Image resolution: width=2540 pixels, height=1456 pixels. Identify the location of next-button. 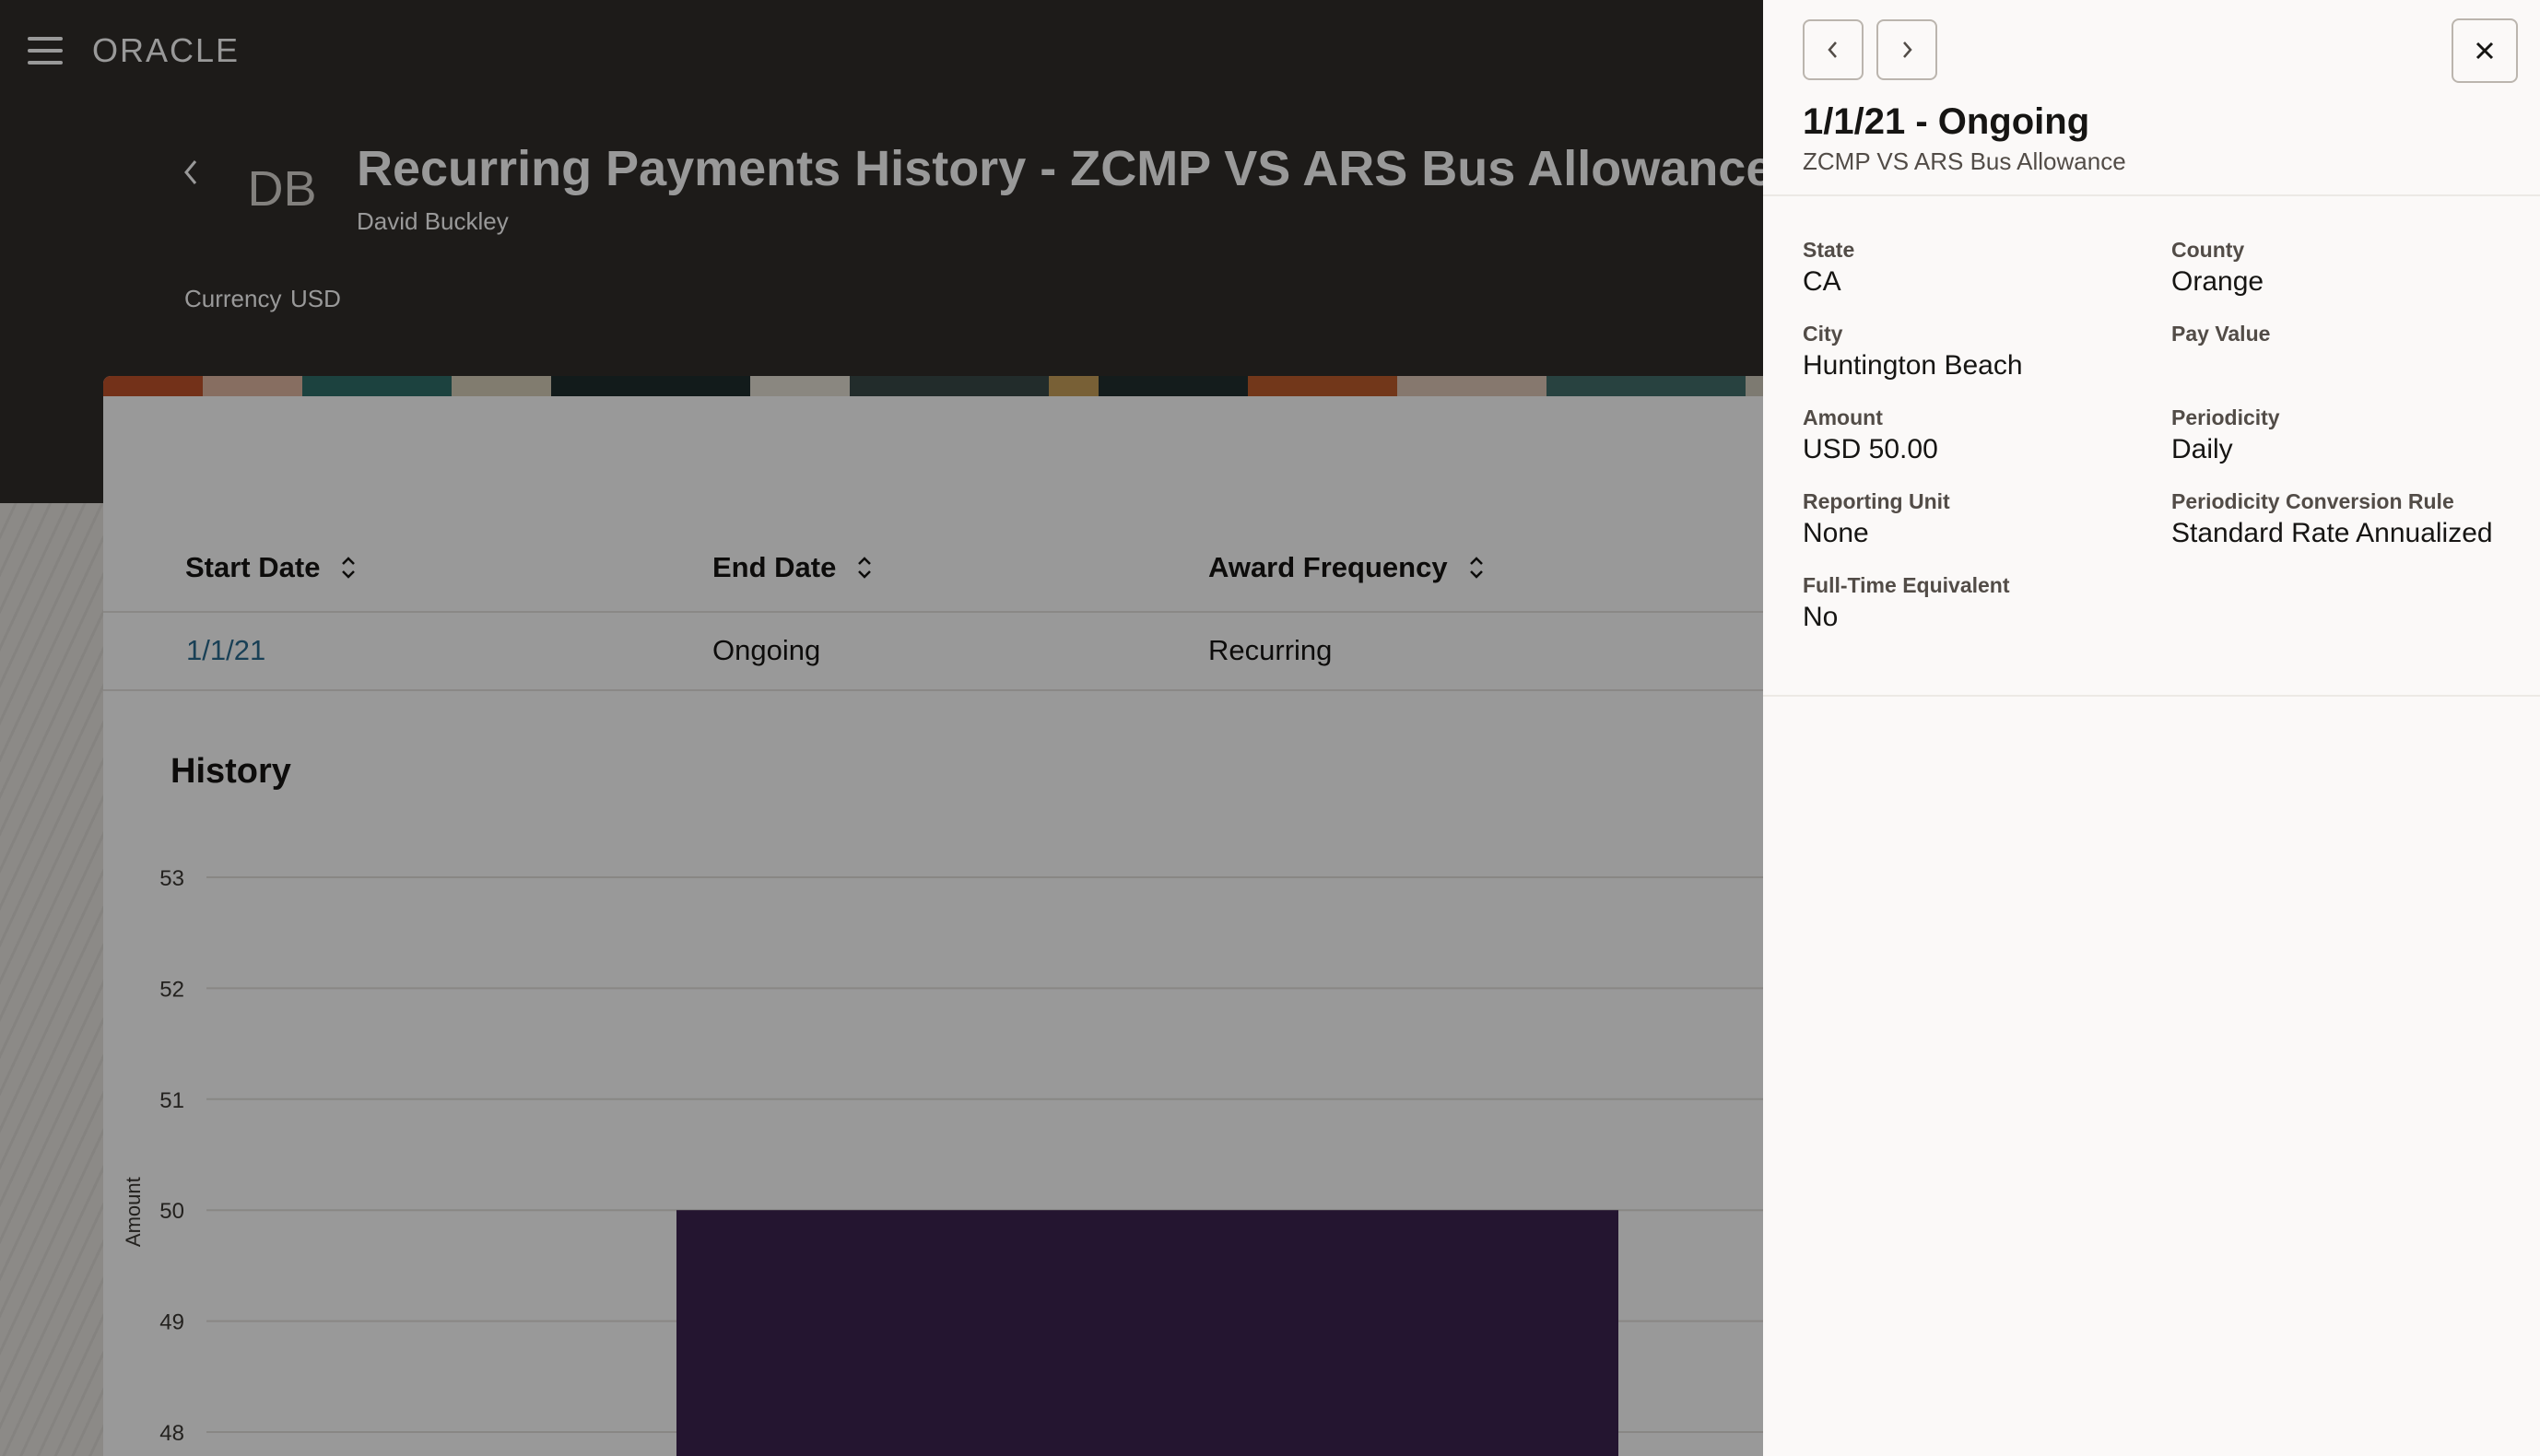
(1906, 49).